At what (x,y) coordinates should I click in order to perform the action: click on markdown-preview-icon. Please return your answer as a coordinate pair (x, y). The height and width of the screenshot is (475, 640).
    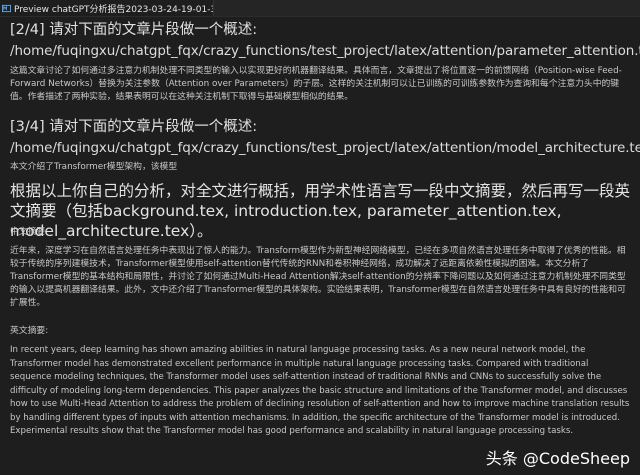
    Looking at the image, I should click on (6, 8).